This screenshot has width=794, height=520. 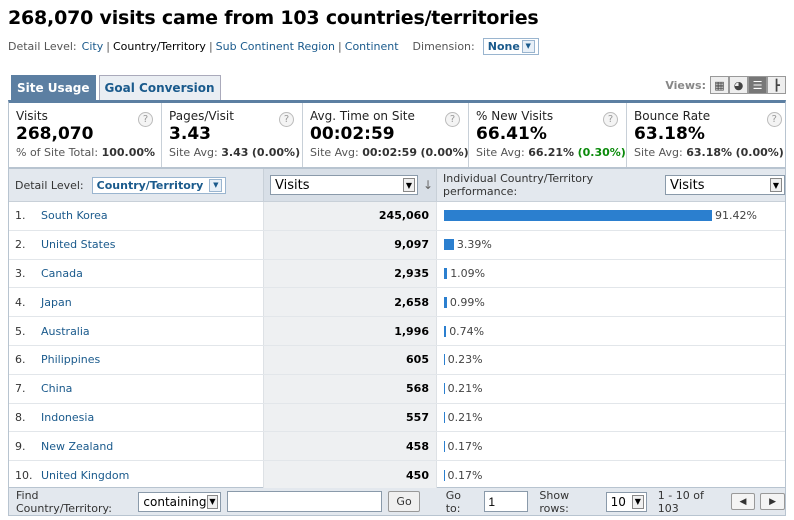 I want to click on tab-bar: Site Usage Goal Conversion, so click(x=117, y=87).